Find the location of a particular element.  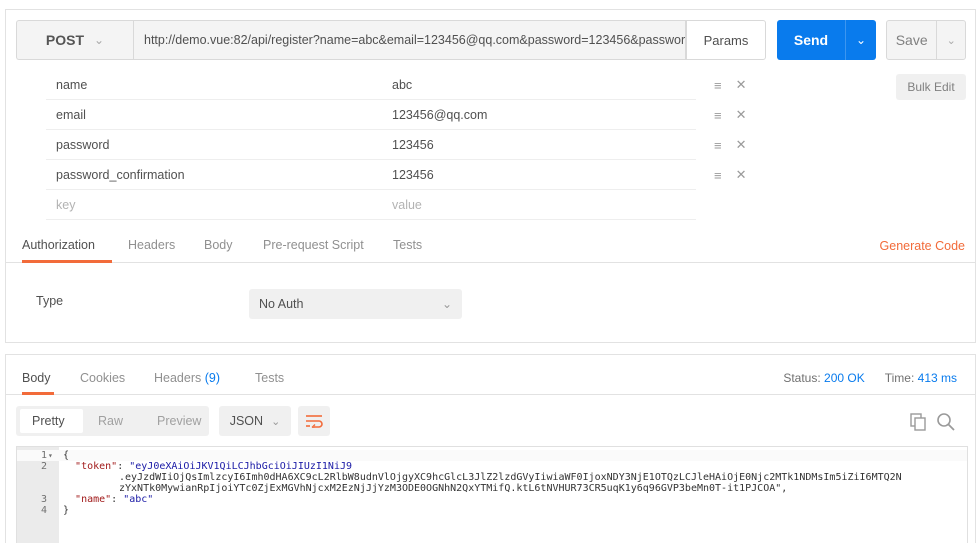

json-key: "name" is located at coordinates (93, 499).